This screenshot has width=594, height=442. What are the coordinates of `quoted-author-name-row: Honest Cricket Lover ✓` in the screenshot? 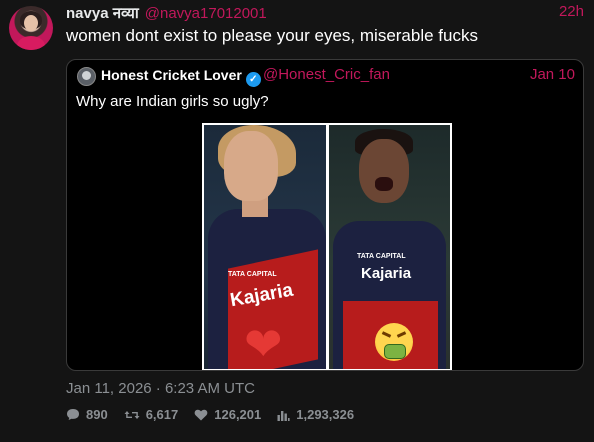 It's located at (181, 77).